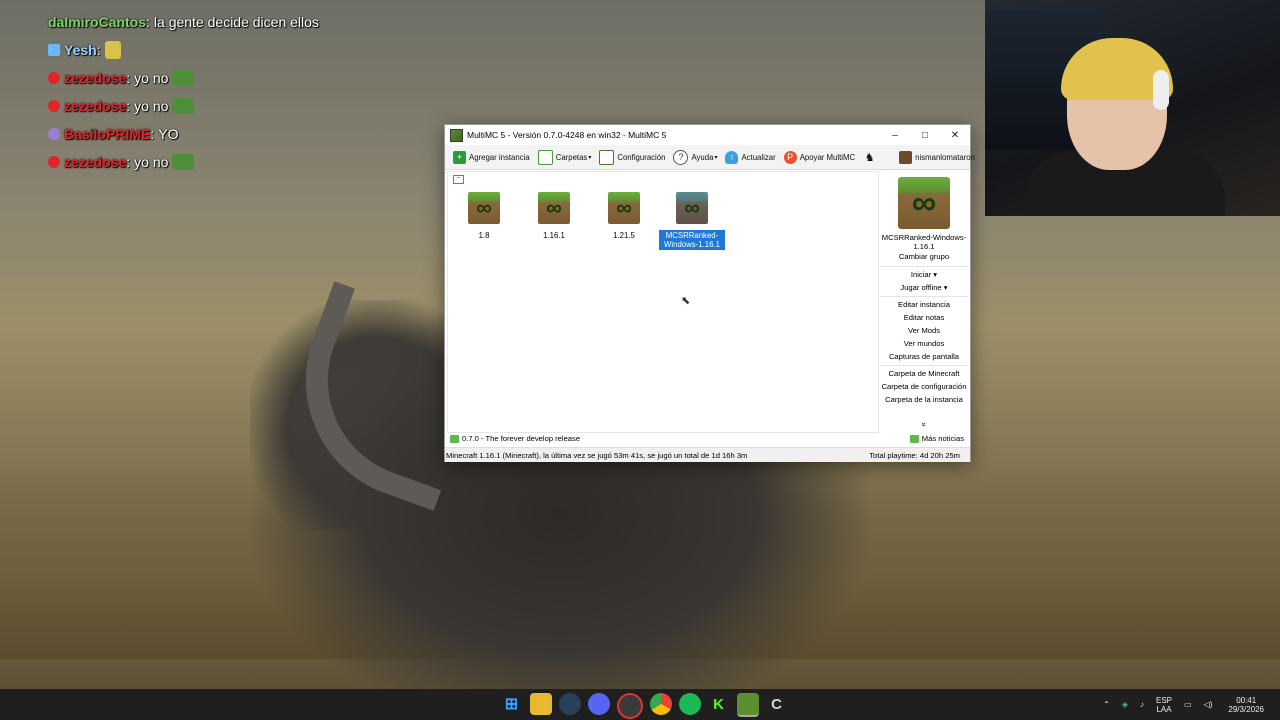 The height and width of the screenshot is (720, 1280). Describe the element at coordinates (95, 78) in the screenshot. I see `chat-username: zezedose` at that location.